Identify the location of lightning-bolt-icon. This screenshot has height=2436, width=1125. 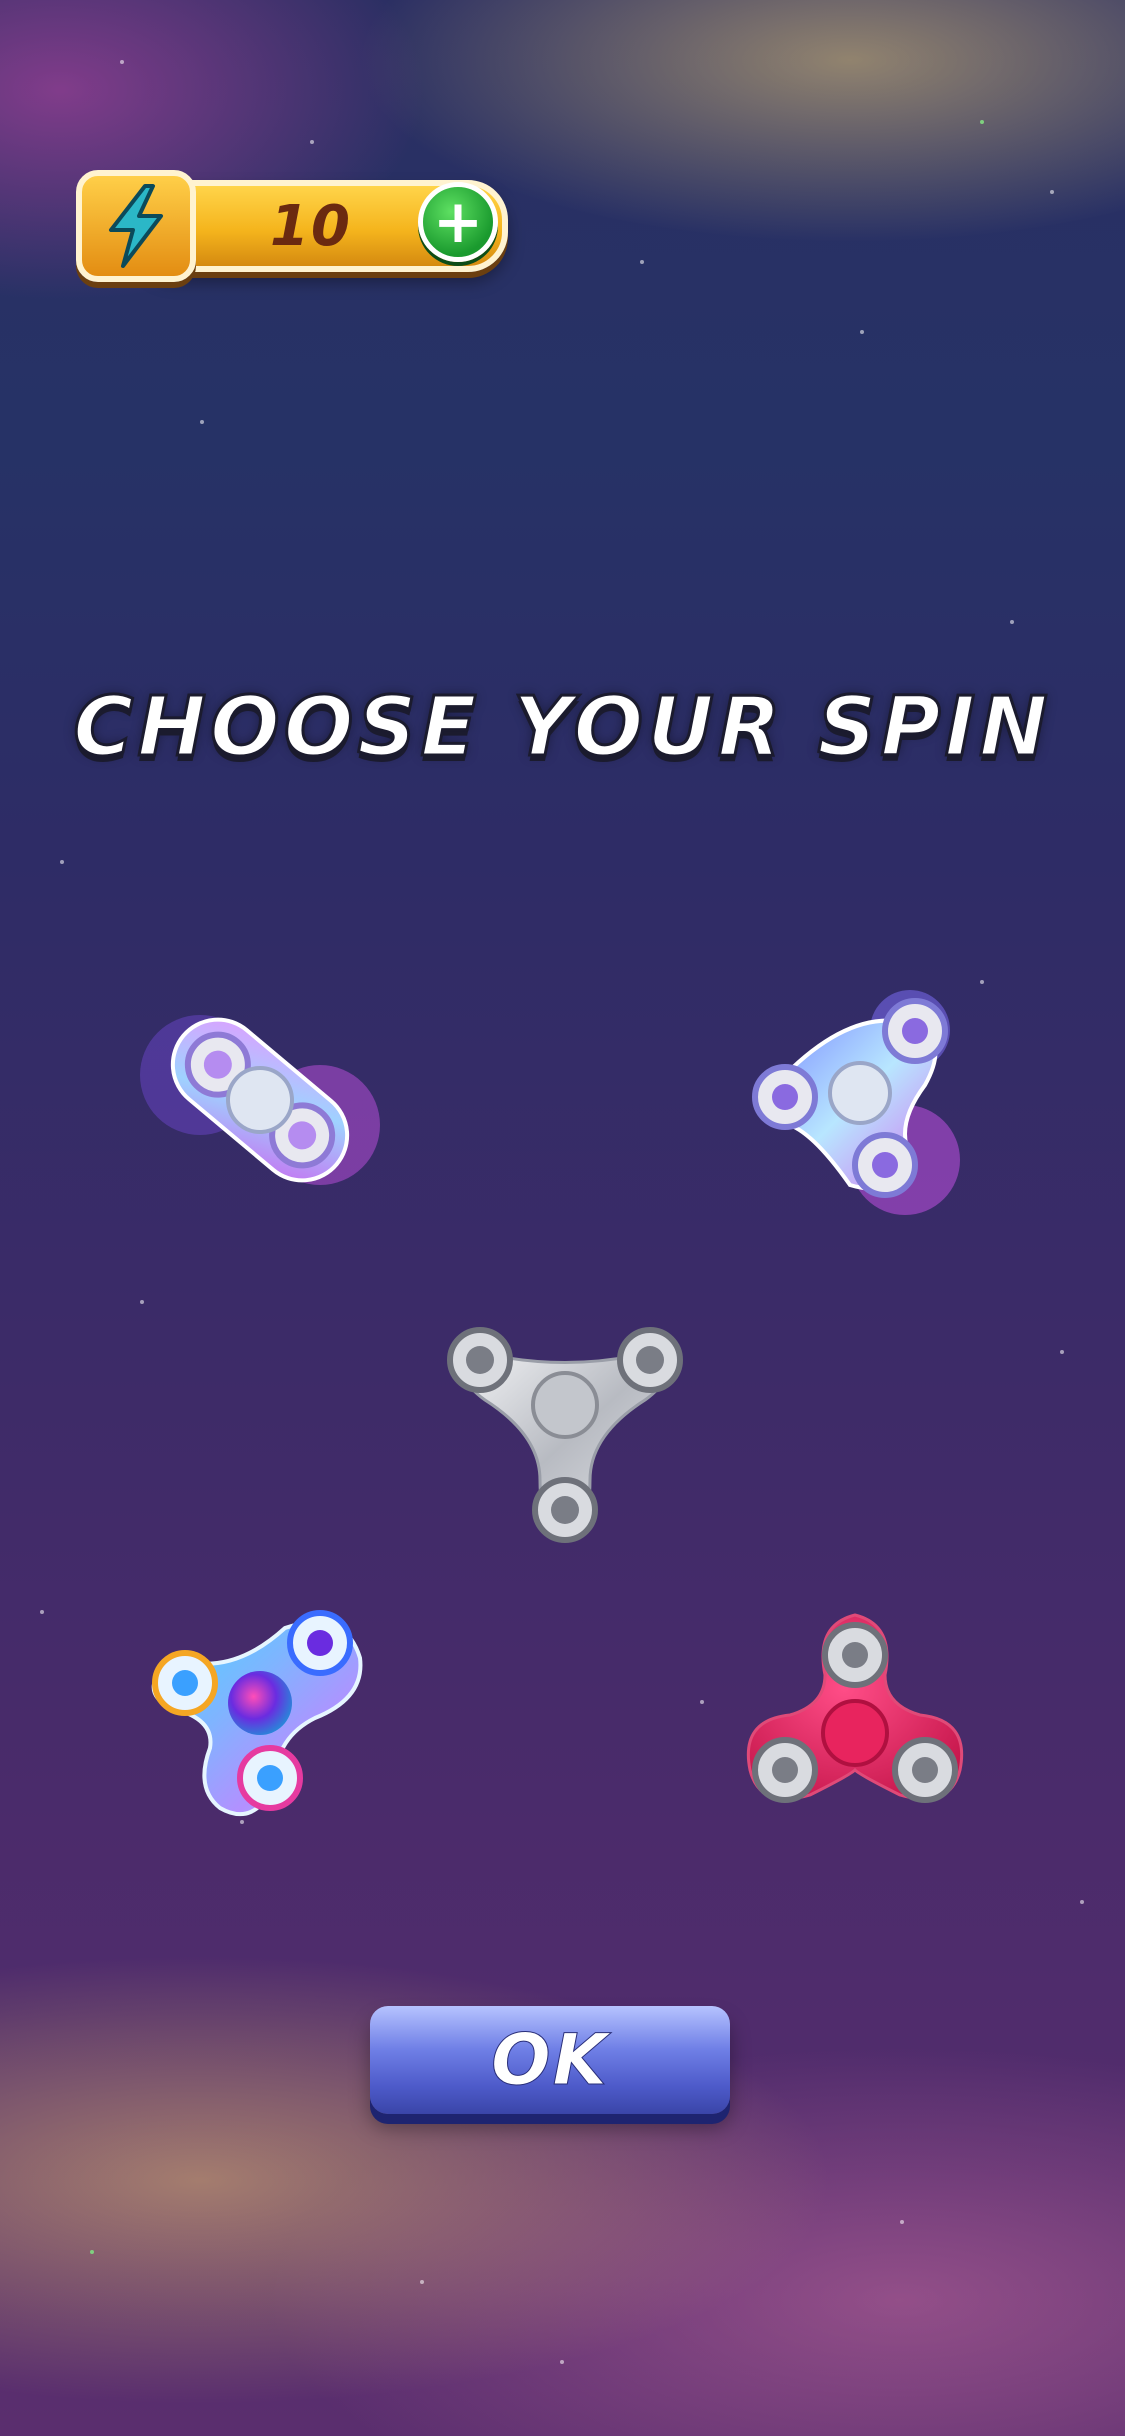
(136, 226).